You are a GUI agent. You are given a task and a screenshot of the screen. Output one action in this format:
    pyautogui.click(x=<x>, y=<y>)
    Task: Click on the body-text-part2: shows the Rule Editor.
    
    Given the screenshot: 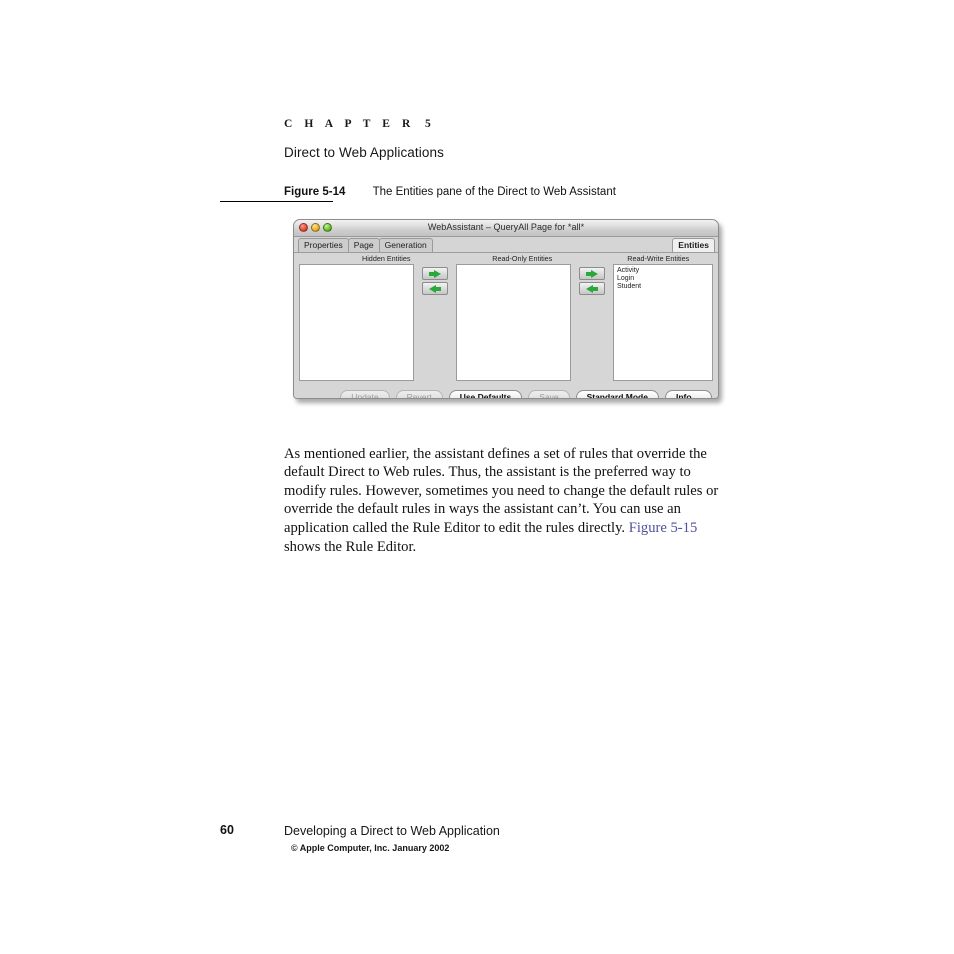 What is the action you would take?
    pyautogui.click(x=350, y=546)
    